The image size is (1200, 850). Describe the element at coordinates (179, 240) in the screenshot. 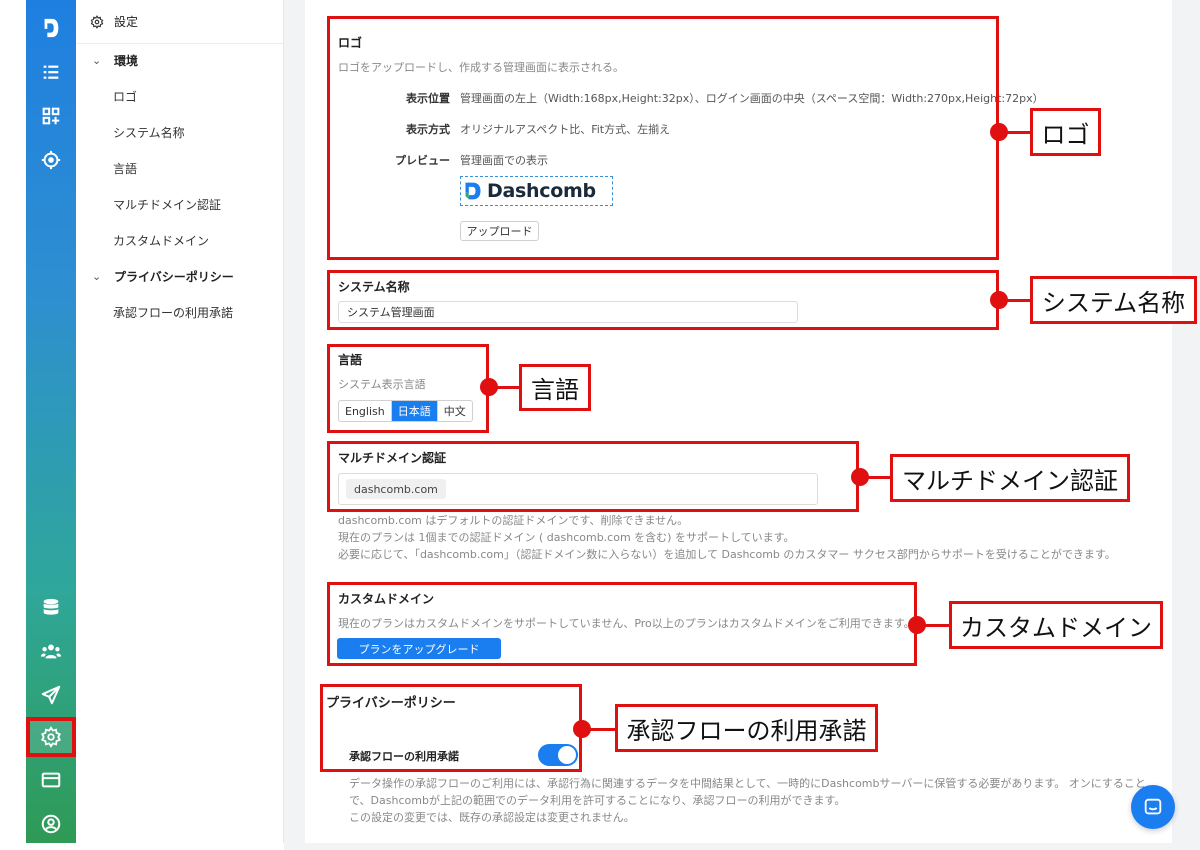

I see `nav-item-custom-domain: カスタムドメイン` at that location.